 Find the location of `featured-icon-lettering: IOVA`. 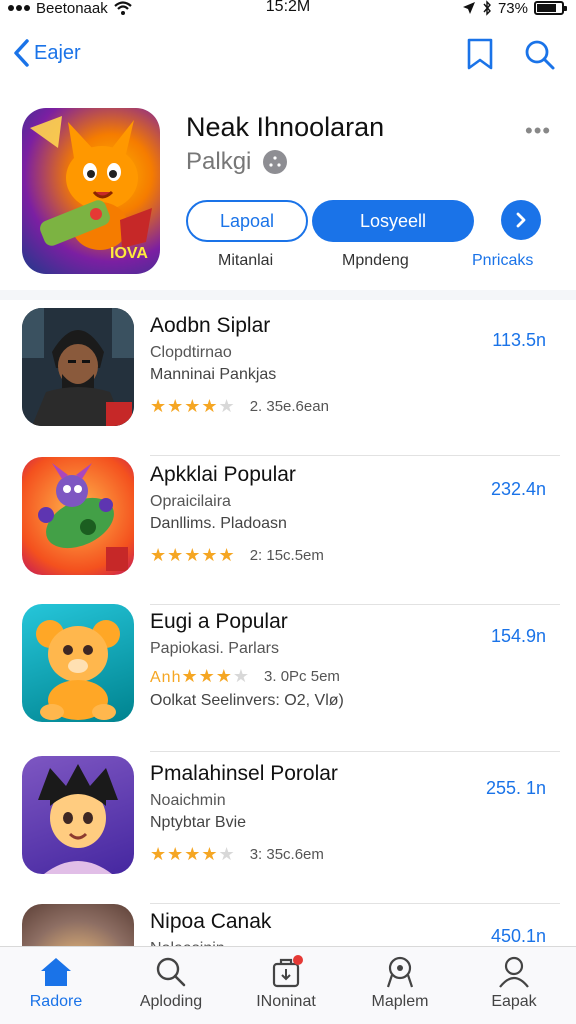

featured-icon-lettering: IOVA is located at coordinates (129, 253).